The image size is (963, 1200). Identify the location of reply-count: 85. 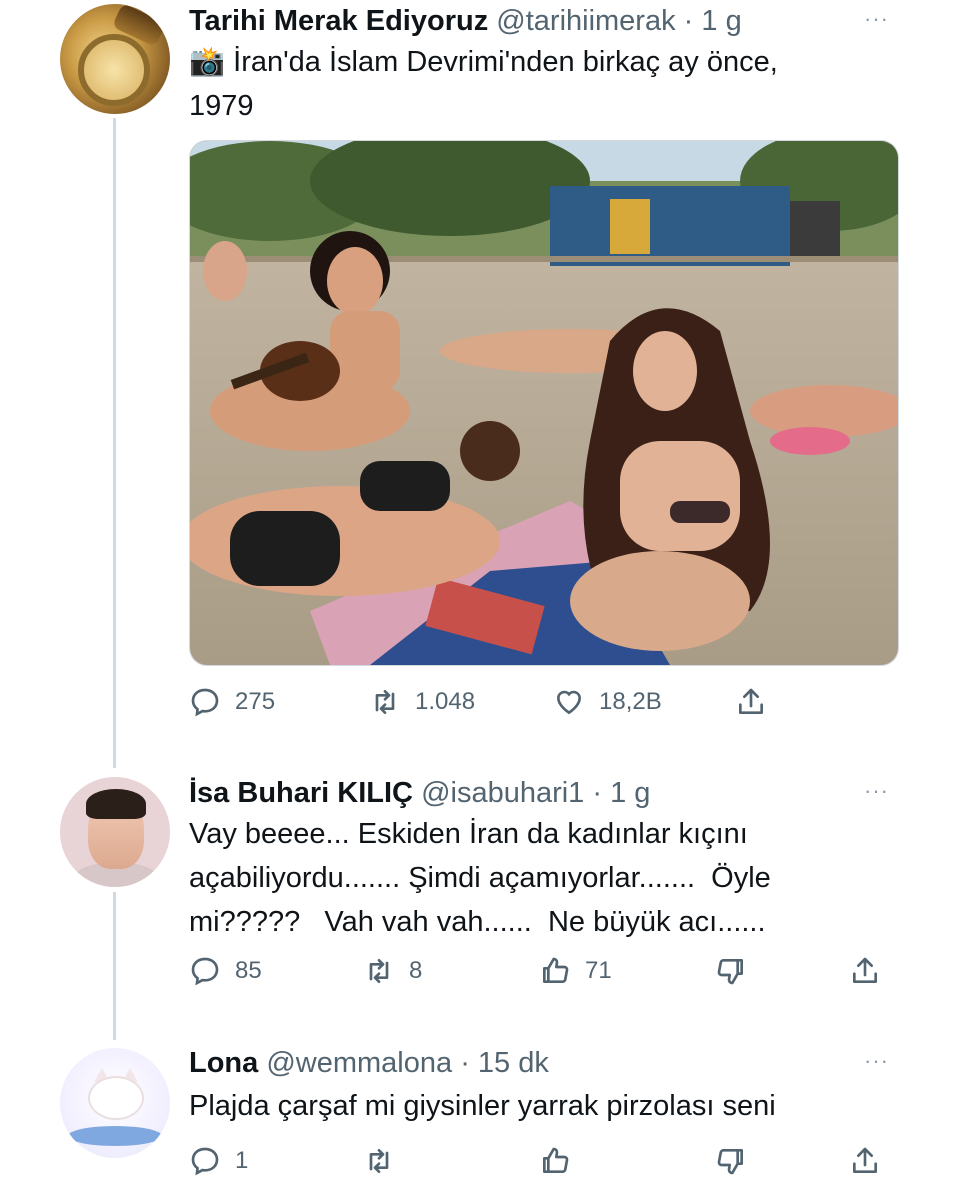
(248, 970).